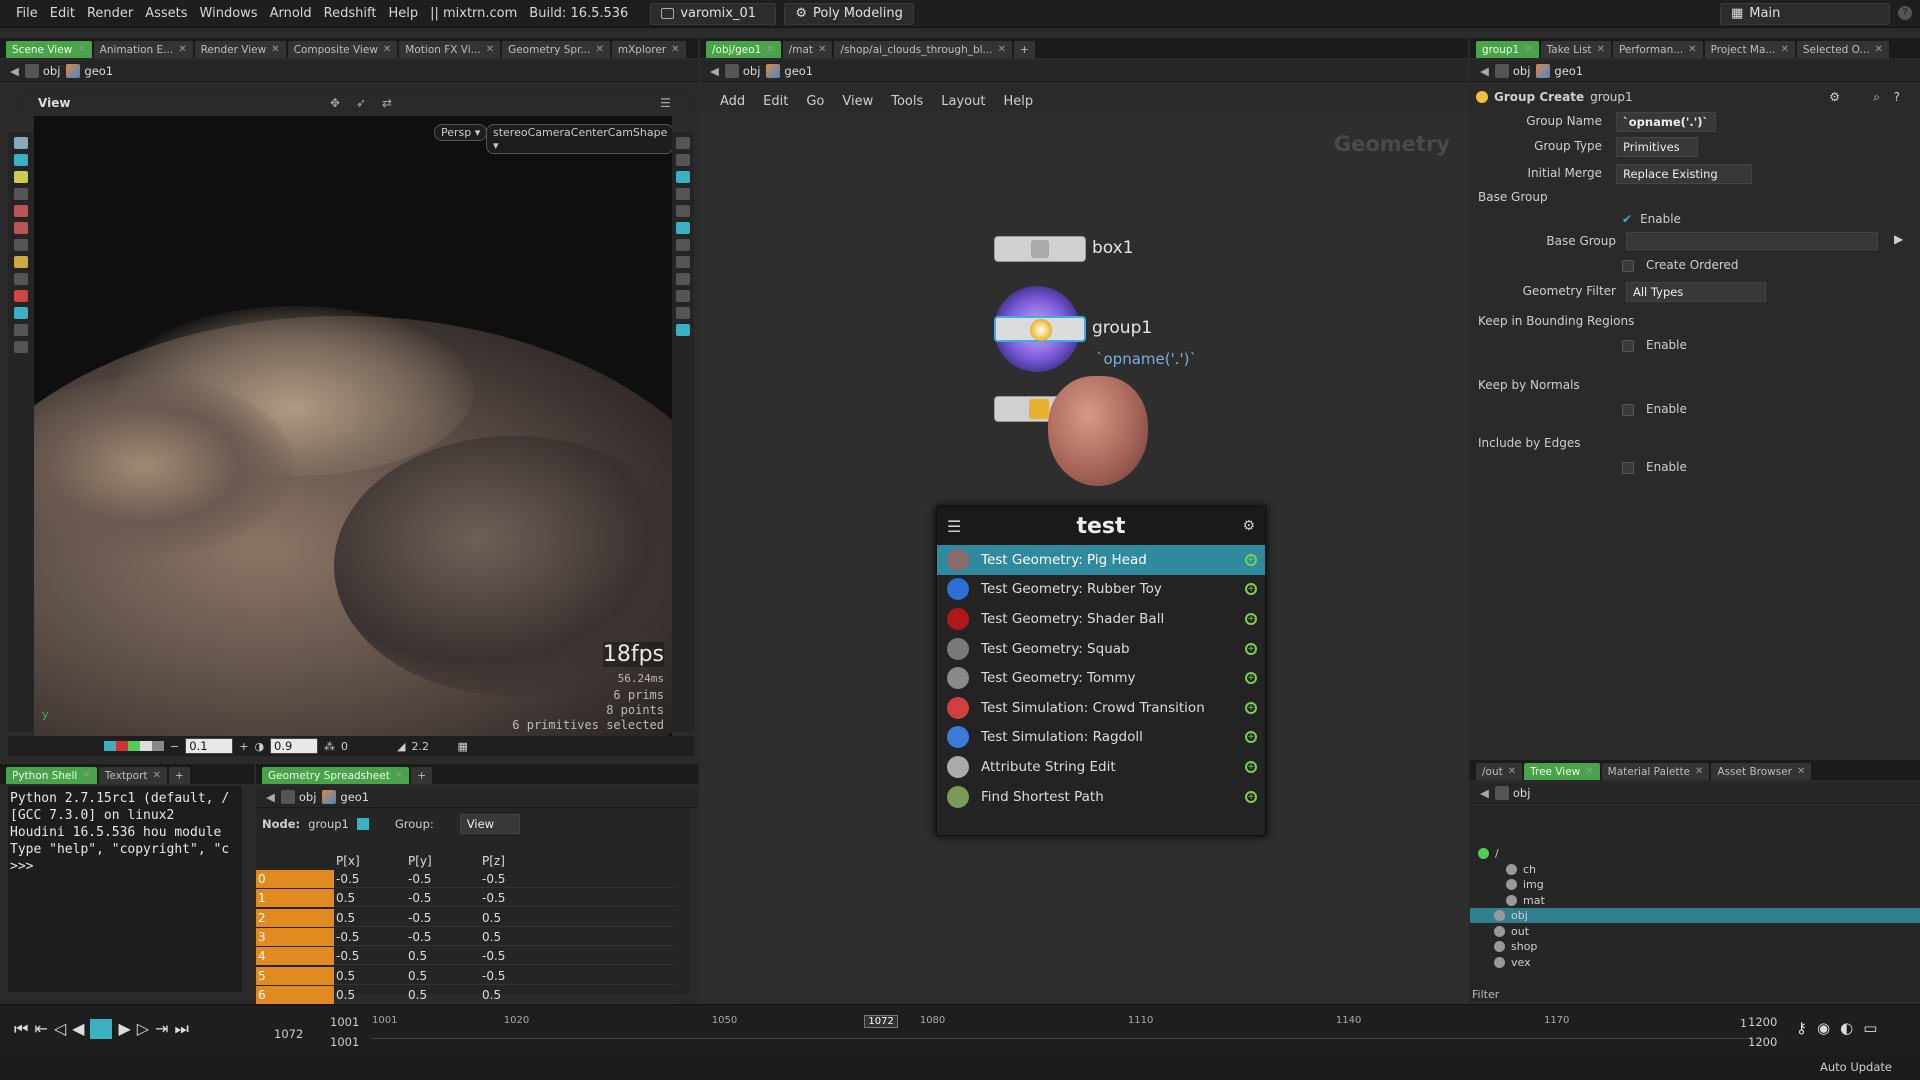  I want to click on guide-display-icon, so click(683, 245).